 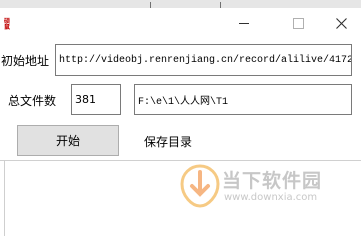 I want to click on maximize-button, so click(x=298, y=23).